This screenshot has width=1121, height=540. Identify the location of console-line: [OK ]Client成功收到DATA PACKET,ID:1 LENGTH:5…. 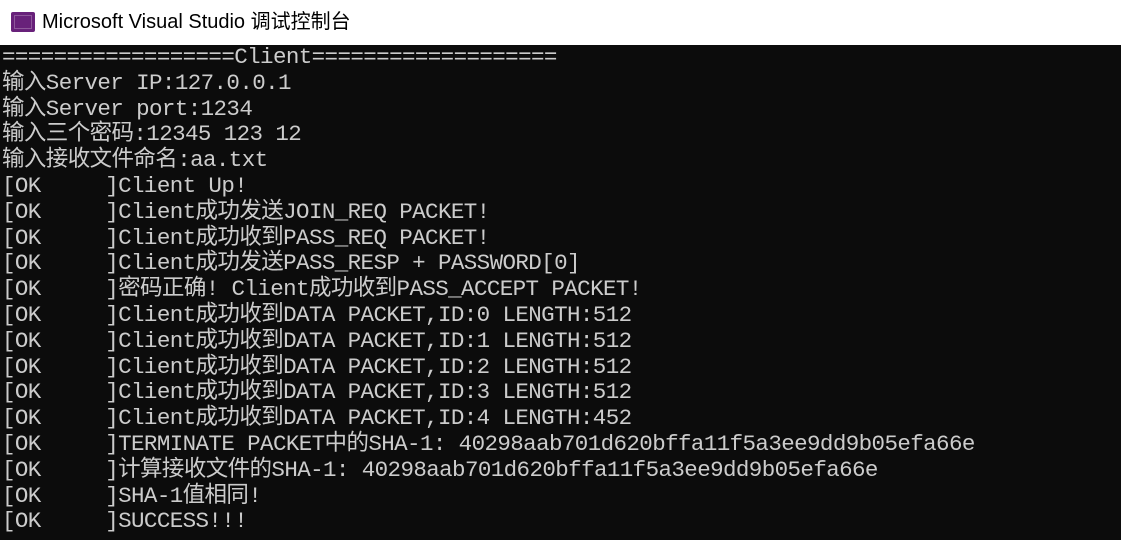
(317, 340).